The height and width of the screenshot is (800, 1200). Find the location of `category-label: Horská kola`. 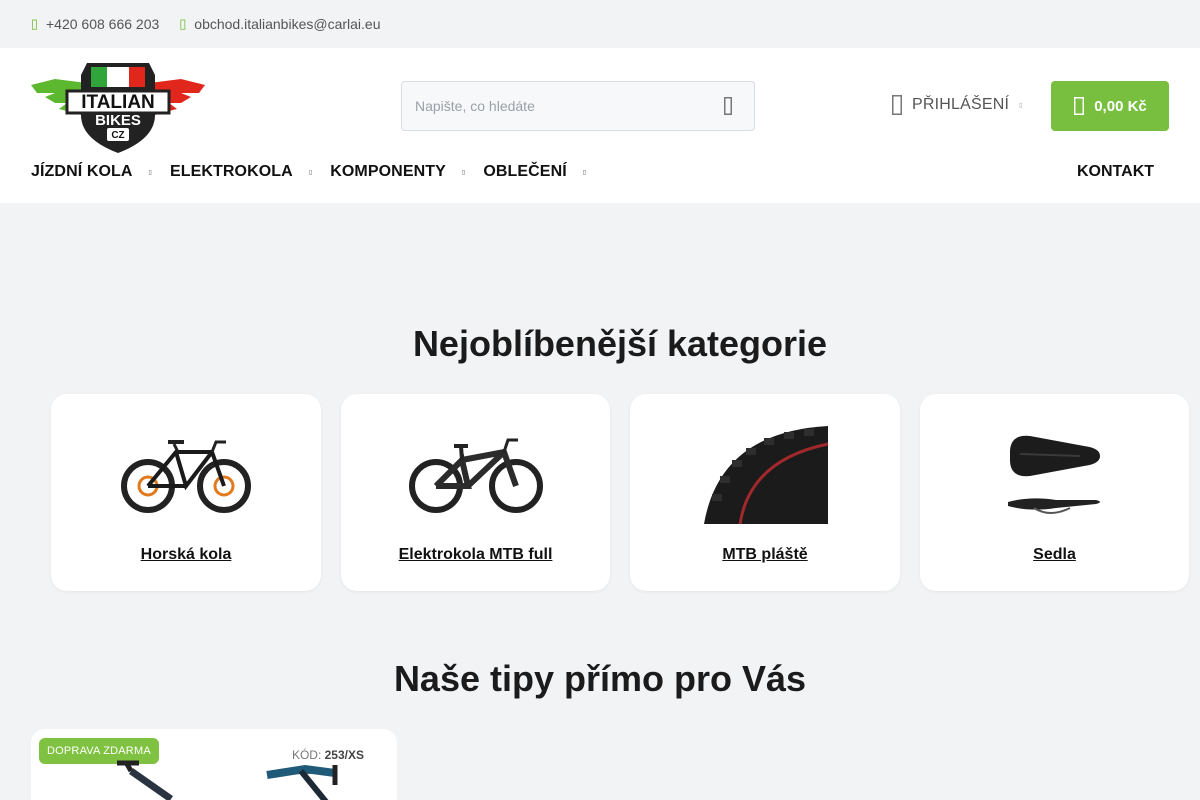

category-label: Horská kola is located at coordinates (186, 555).